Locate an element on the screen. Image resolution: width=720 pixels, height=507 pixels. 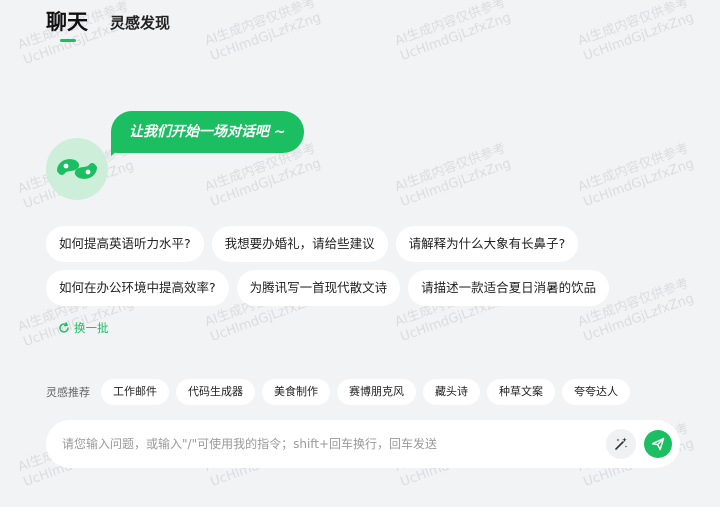
tab-chat: 聊天 is located at coordinates (67, 25).